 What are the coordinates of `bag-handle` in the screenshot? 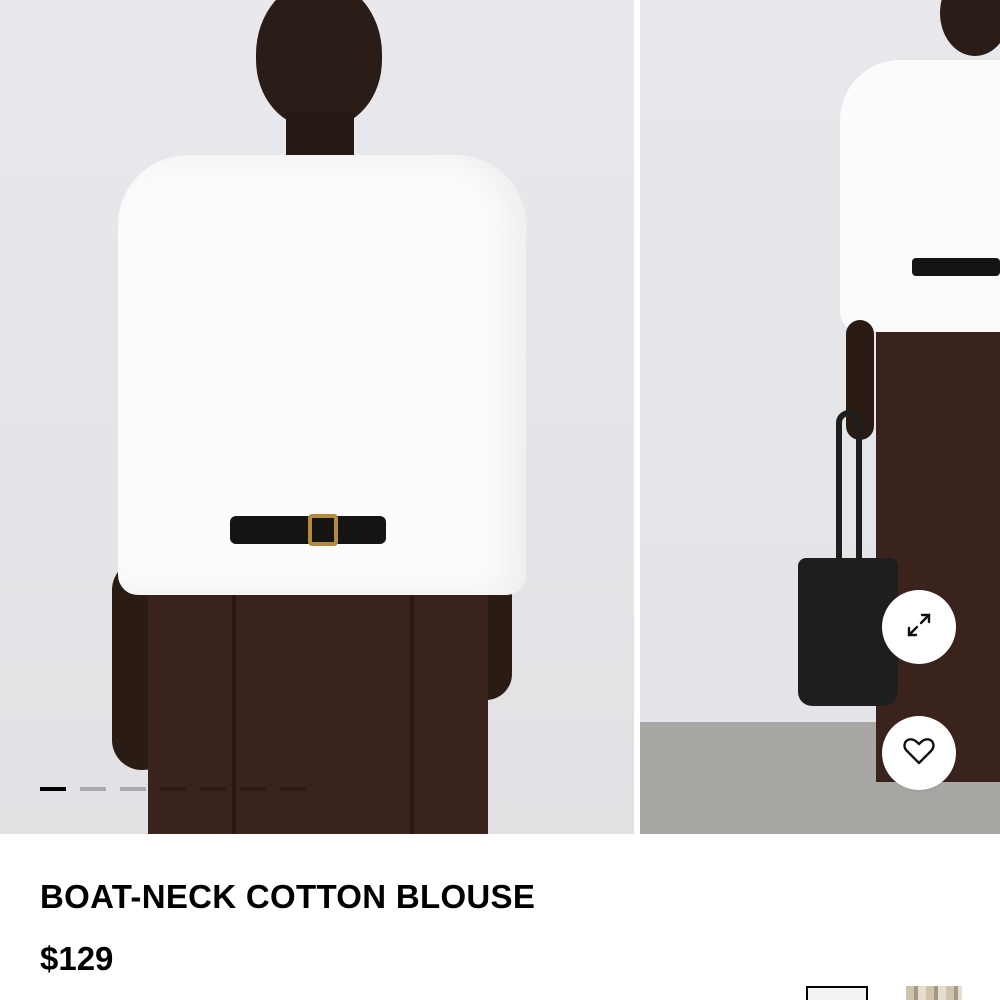 It's located at (849, 490).